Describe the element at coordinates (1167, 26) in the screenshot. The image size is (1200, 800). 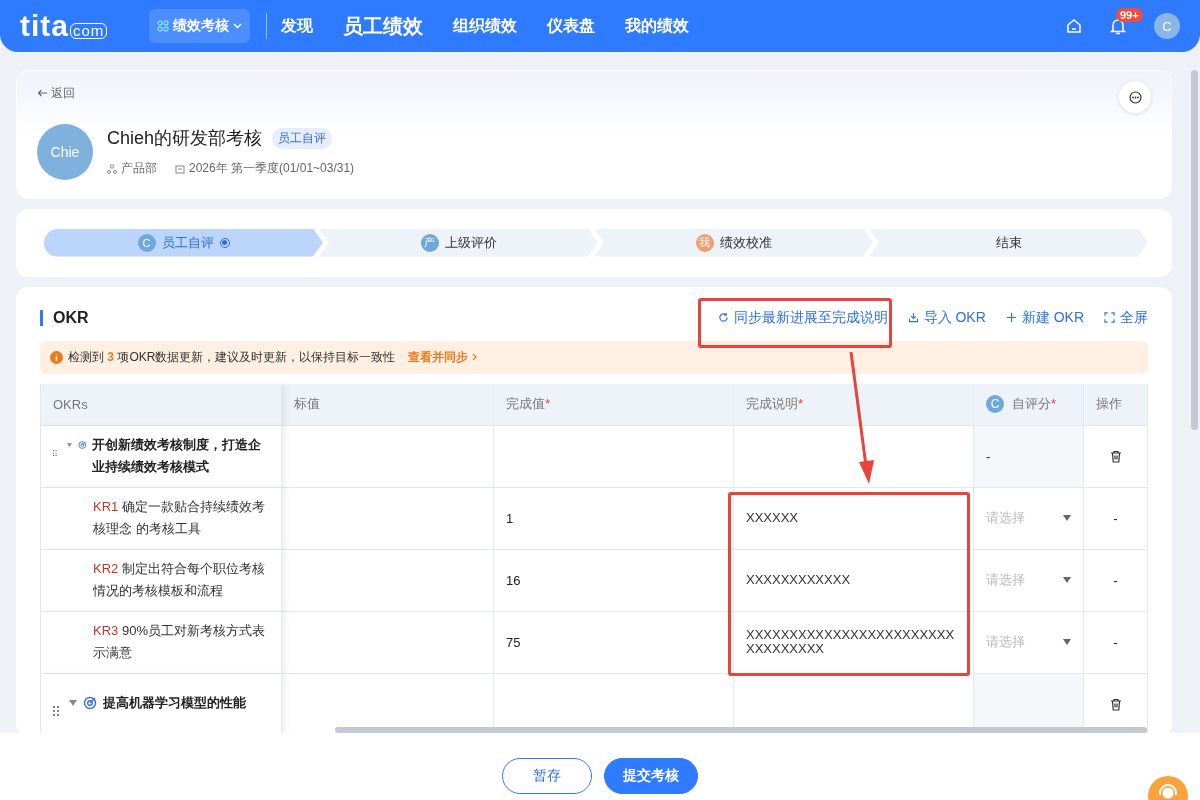
I see `user-avatar: C` at that location.